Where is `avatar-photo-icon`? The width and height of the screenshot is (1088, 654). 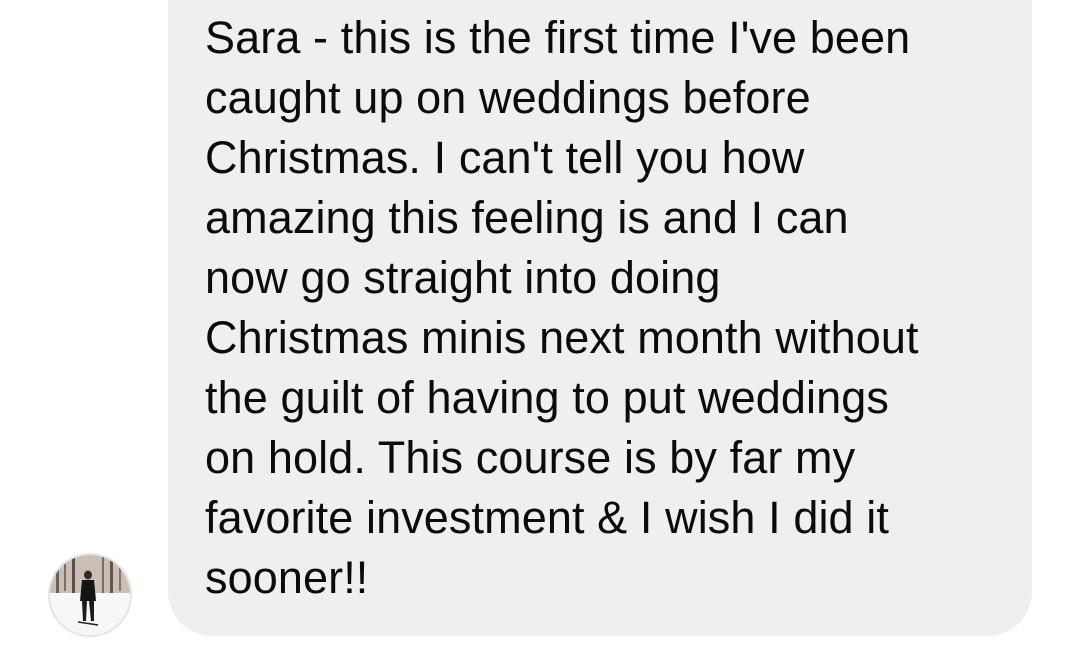 avatar-photo-icon is located at coordinates (90, 595).